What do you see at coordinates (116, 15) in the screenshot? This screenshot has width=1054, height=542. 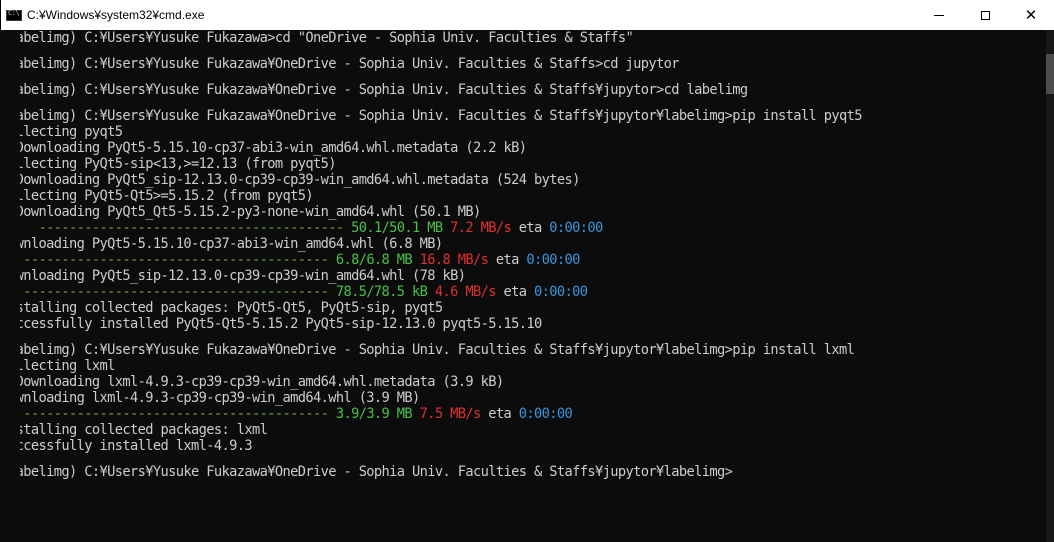 I see `window-title: C:¥Windows¥system32¥cmd.exe` at bounding box center [116, 15].